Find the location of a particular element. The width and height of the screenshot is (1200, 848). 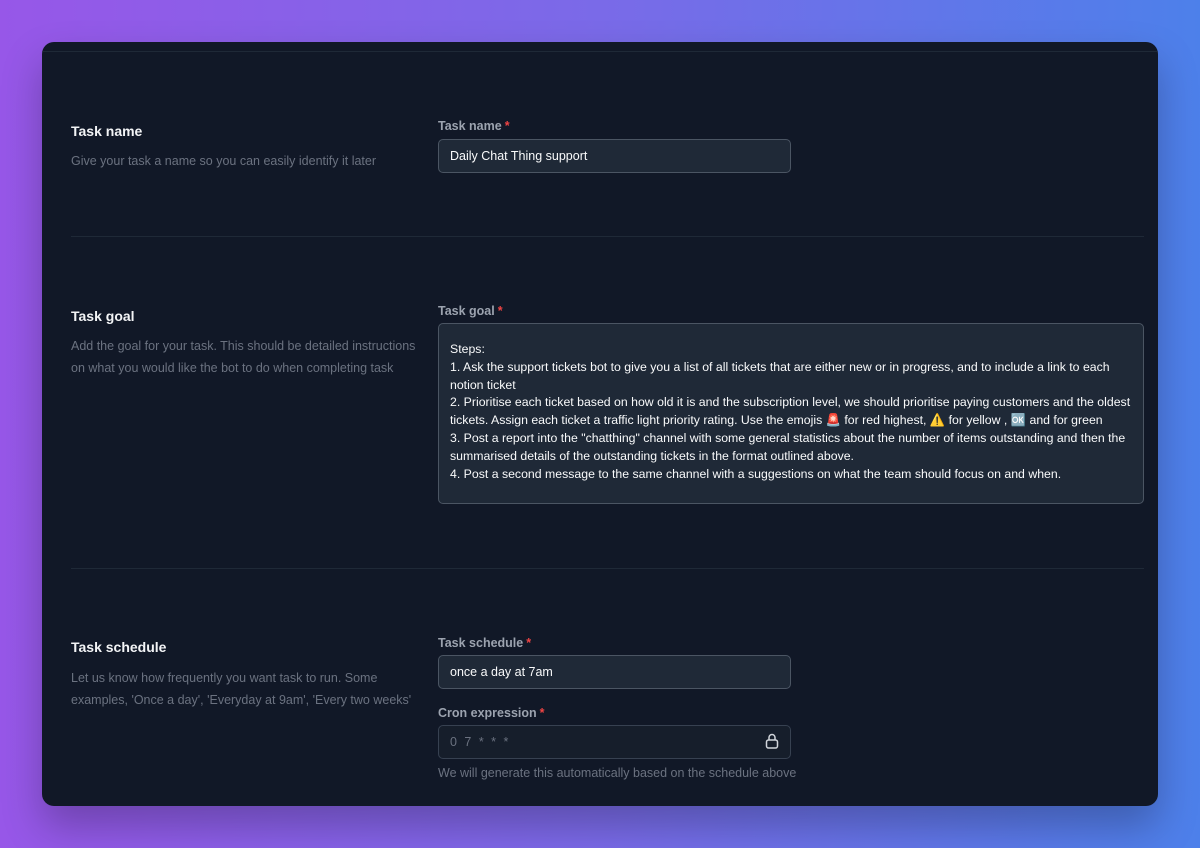

cron-expression-value: 0 7 * * * is located at coordinates (480, 742).